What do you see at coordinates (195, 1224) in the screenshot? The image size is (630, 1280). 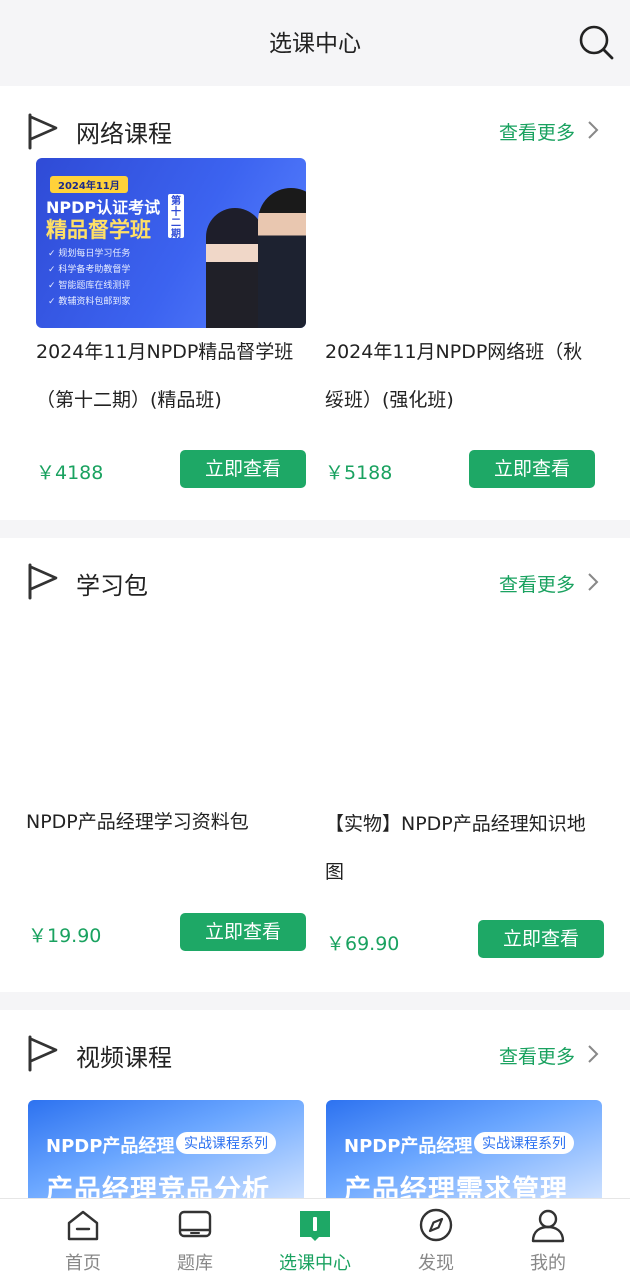 I see `laptop-icon` at bounding box center [195, 1224].